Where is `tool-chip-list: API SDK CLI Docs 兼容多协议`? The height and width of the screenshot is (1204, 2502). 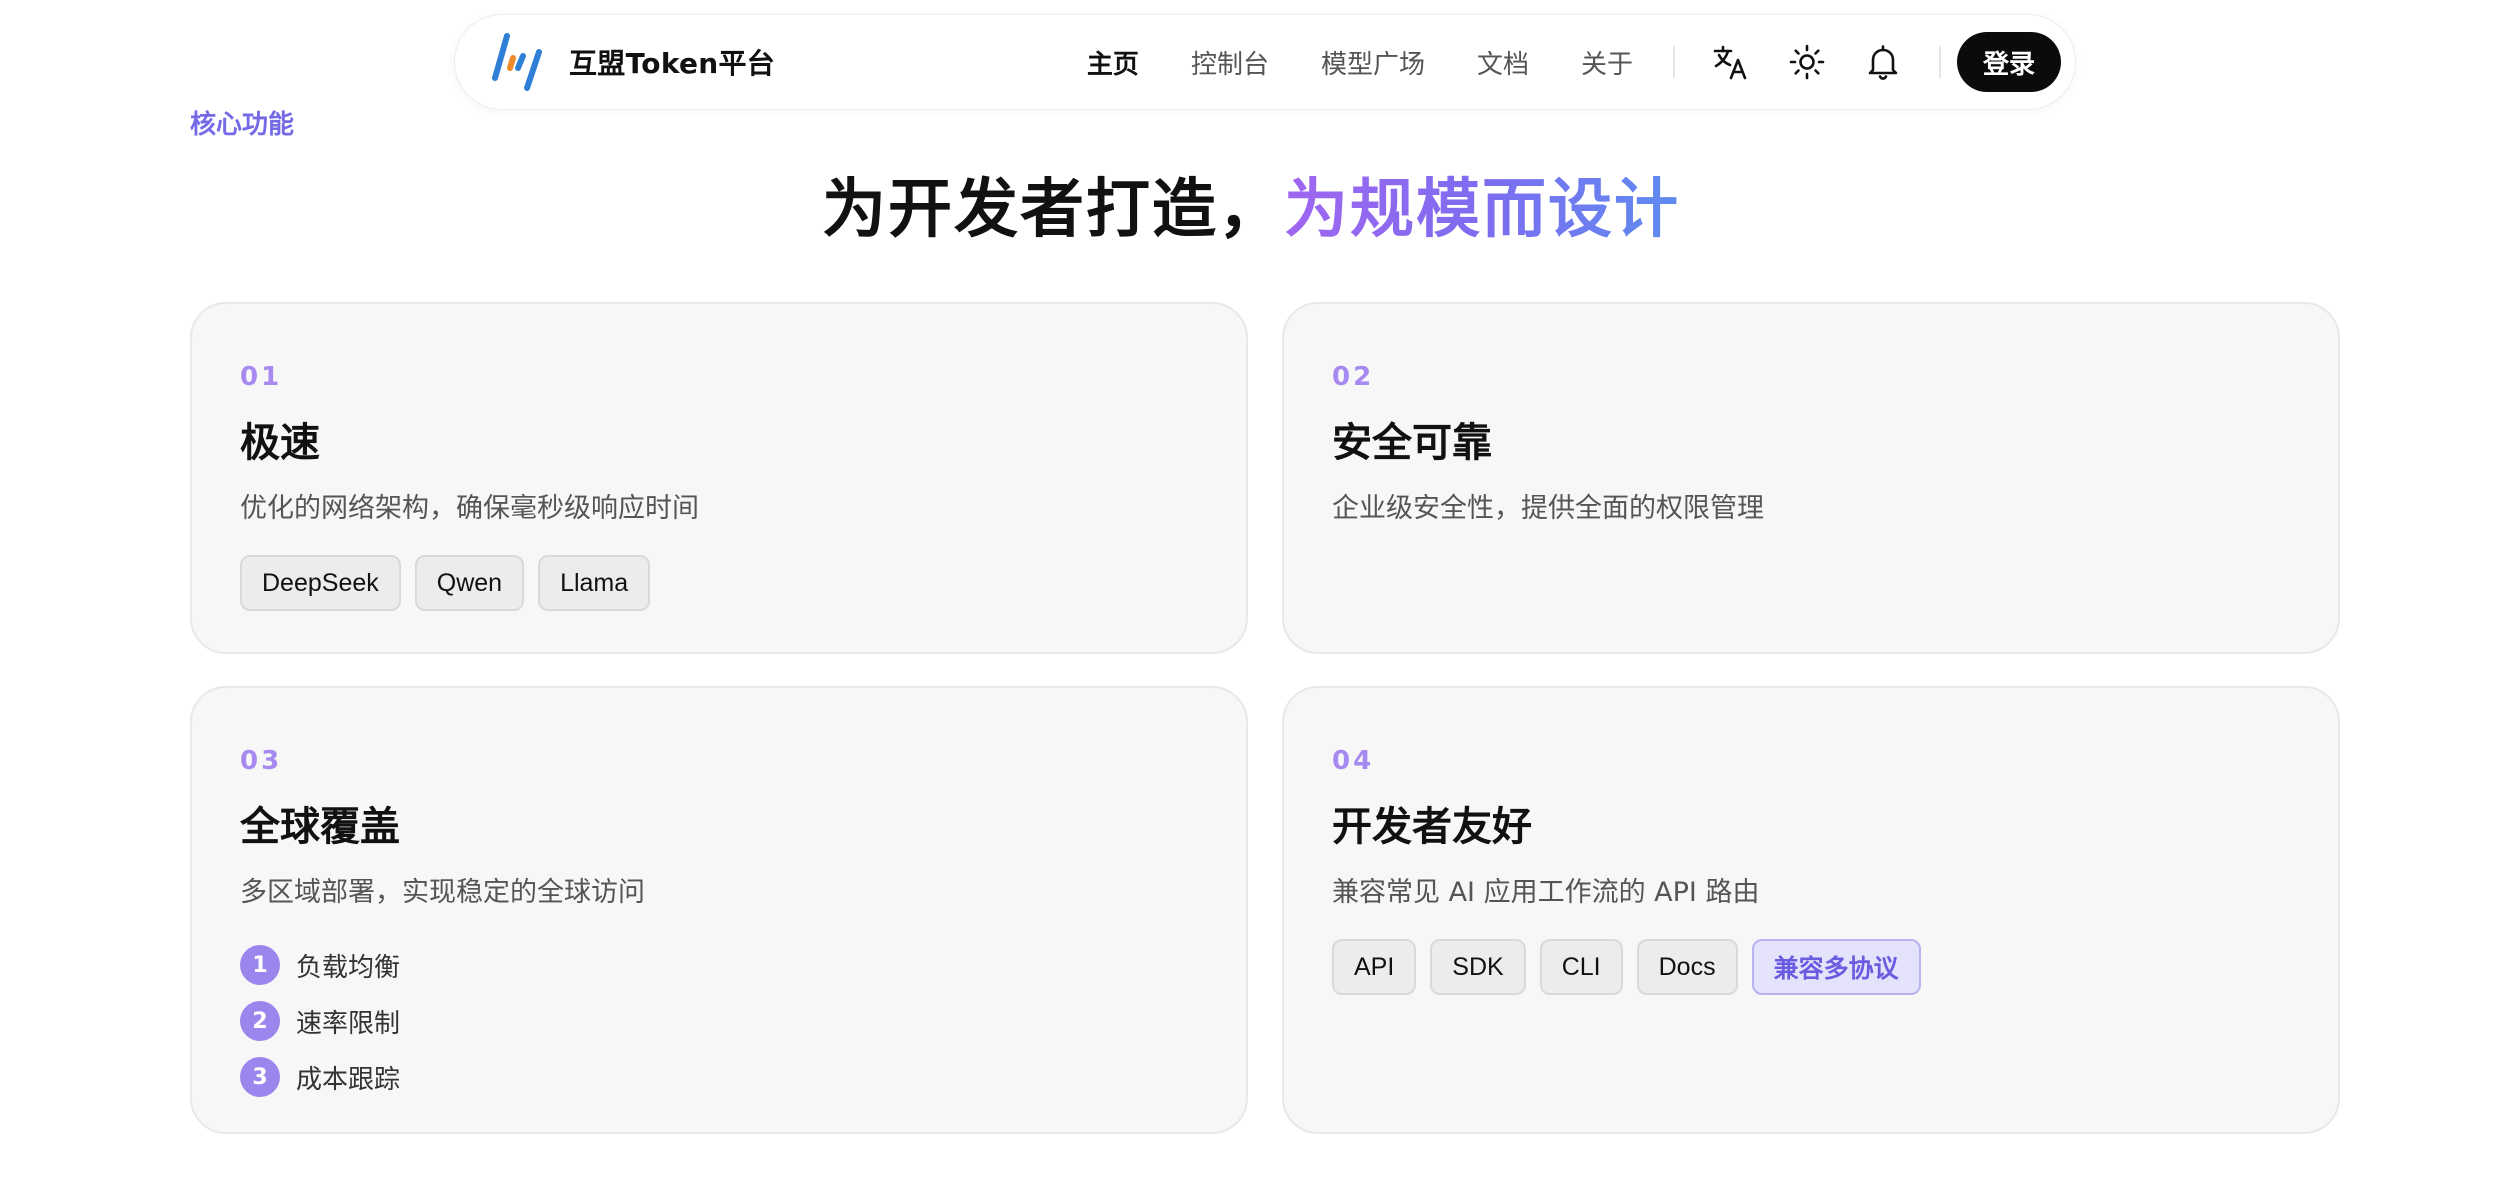
tool-chip-list: API SDK CLI Docs 兼容多协议 is located at coordinates (1811, 967).